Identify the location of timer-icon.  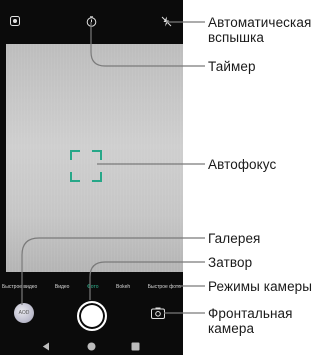
(91, 21).